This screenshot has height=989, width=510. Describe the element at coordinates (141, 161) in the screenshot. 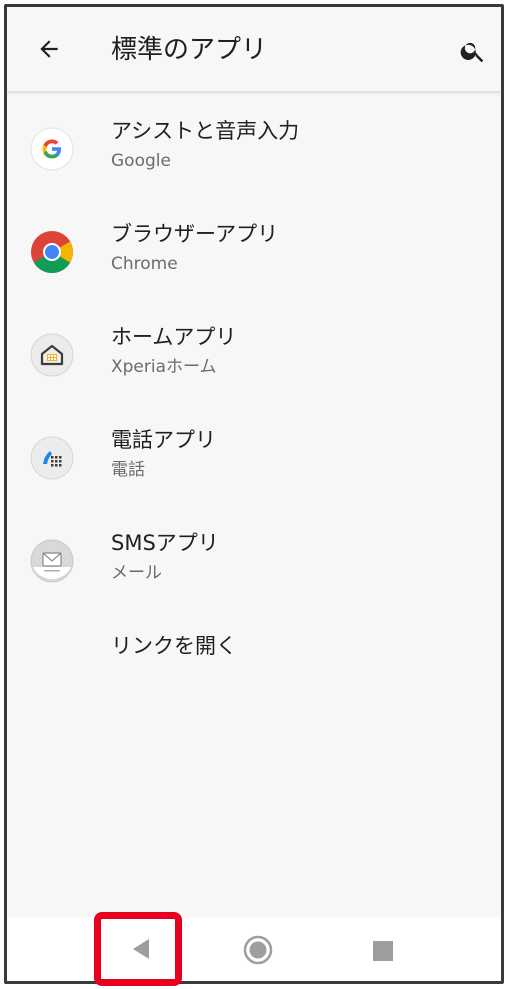

I see `item-value: Google` at that location.